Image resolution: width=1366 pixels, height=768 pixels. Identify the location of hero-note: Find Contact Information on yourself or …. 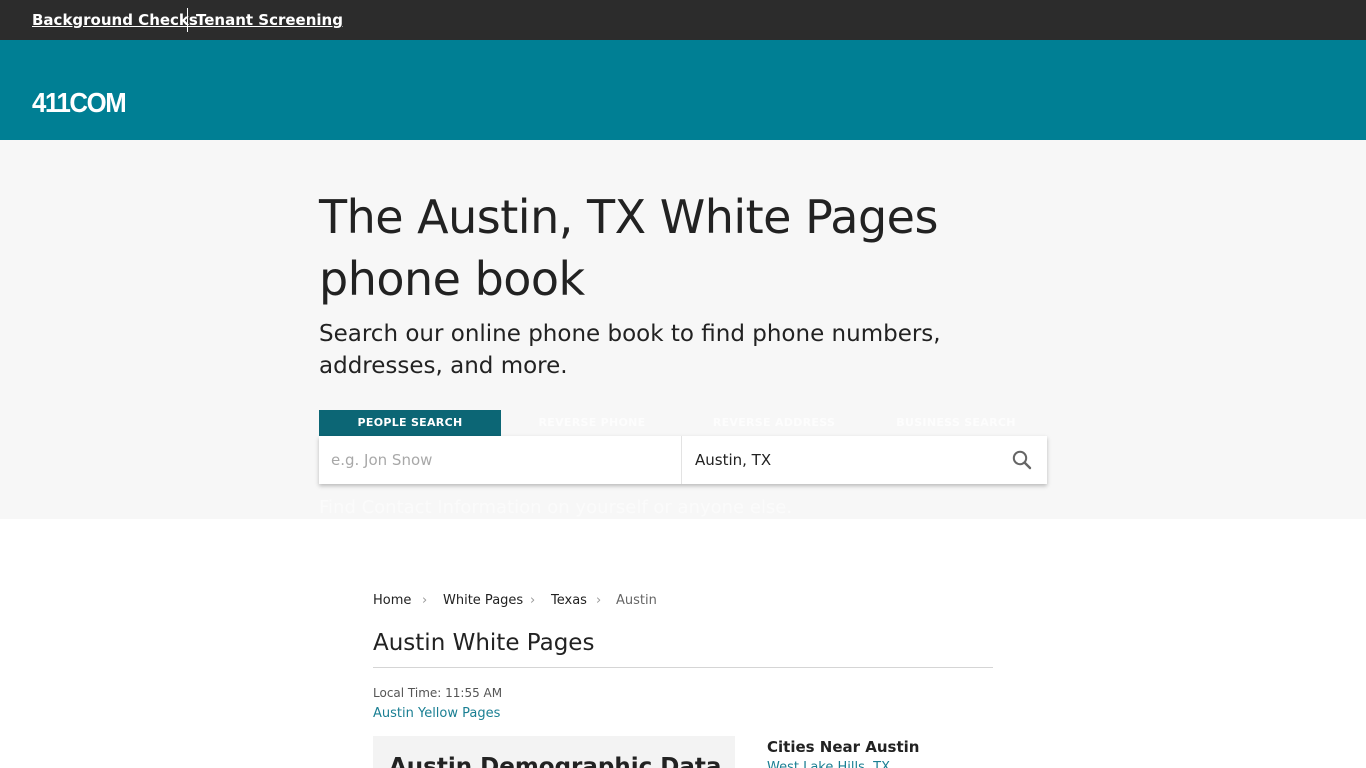
(556, 507).